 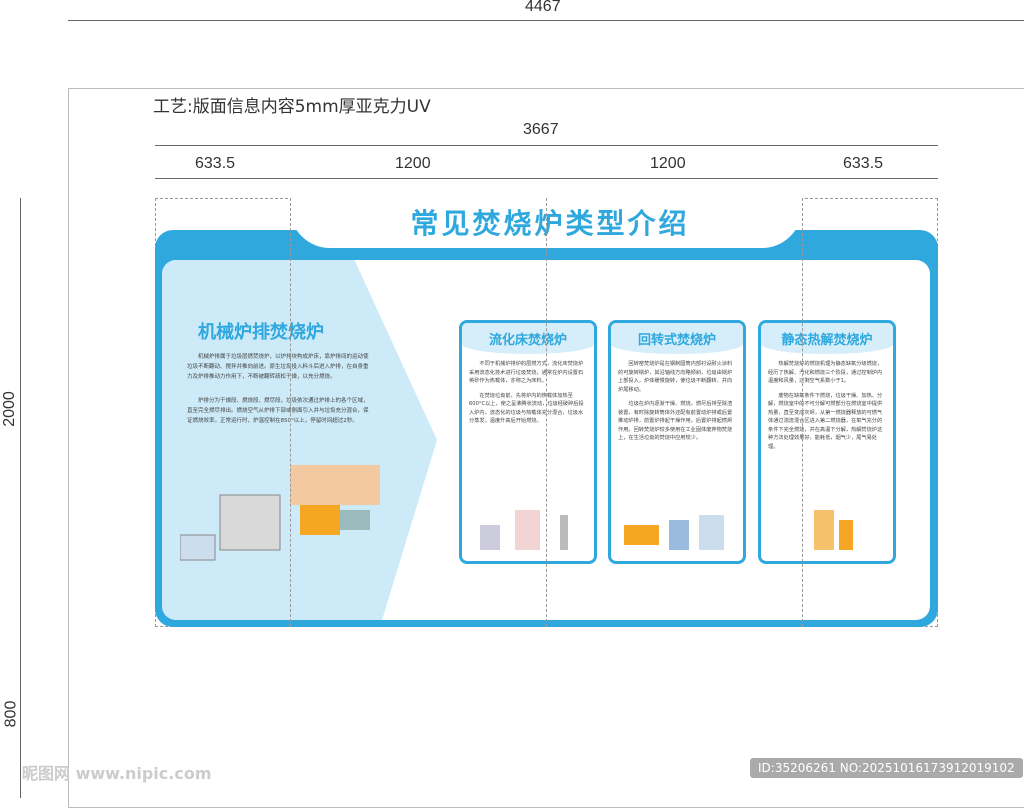 I want to click on card-heading: 回转式焚烧炉, so click(x=677, y=338).